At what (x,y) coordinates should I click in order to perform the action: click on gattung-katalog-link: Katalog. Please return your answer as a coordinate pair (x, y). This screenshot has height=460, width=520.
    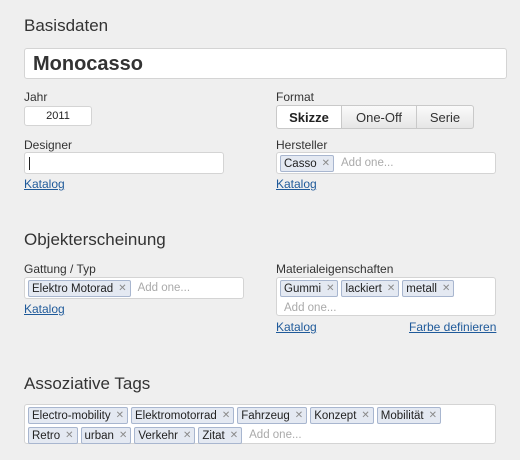
    Looking at the image, I should click on (44, 309).